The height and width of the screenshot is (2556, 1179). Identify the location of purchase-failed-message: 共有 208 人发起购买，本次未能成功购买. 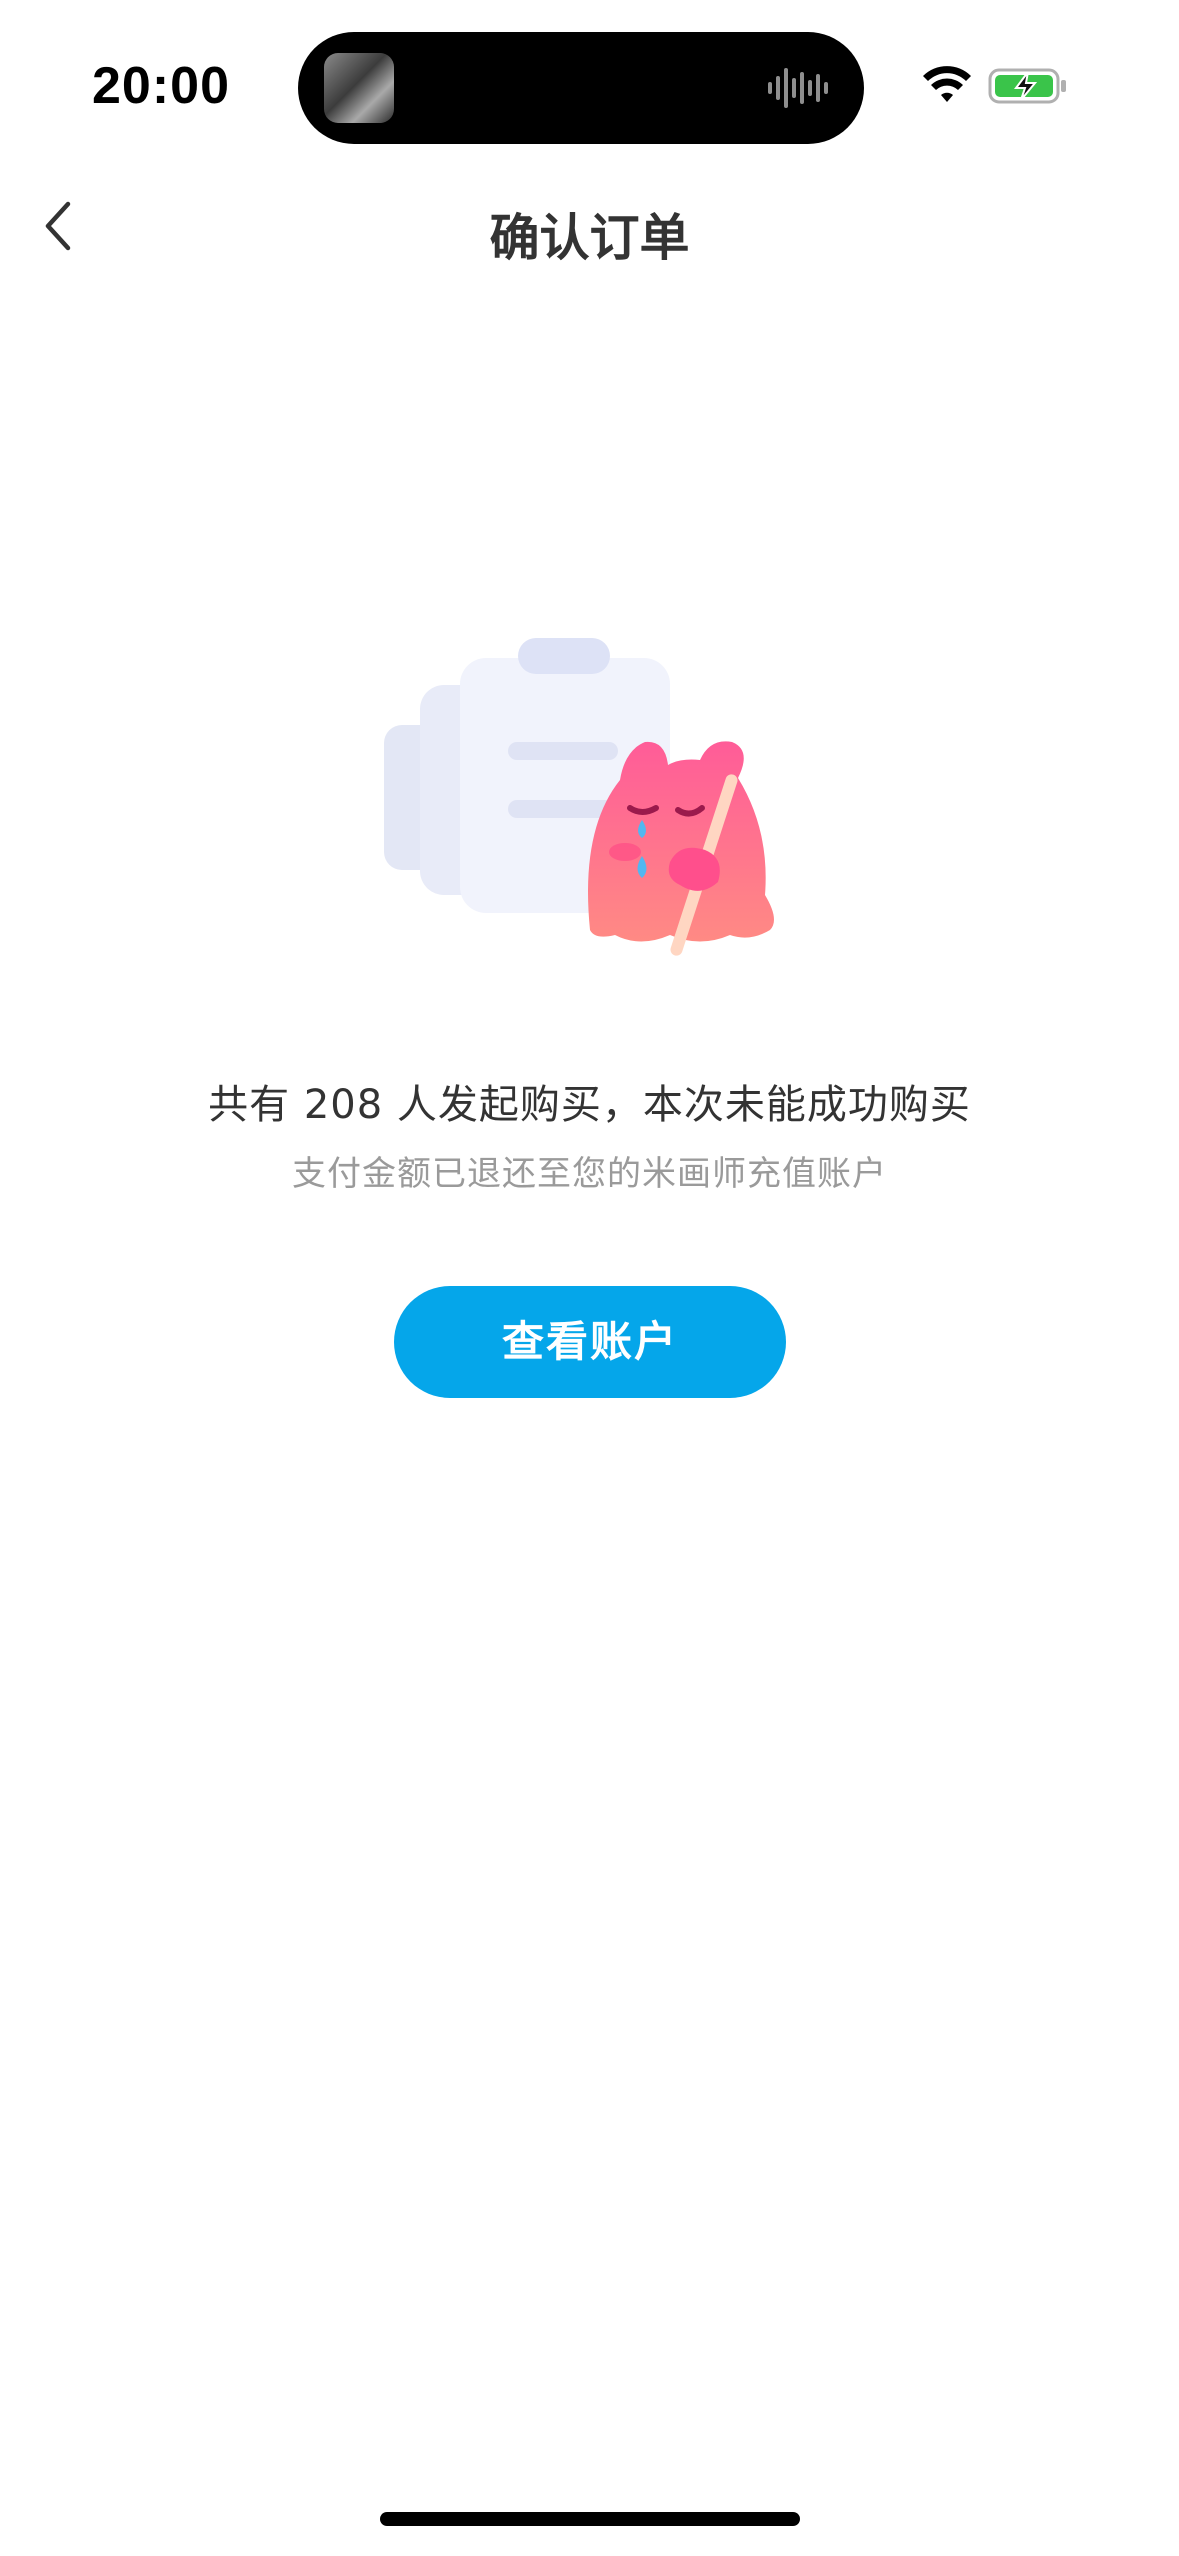
(589, 1105).